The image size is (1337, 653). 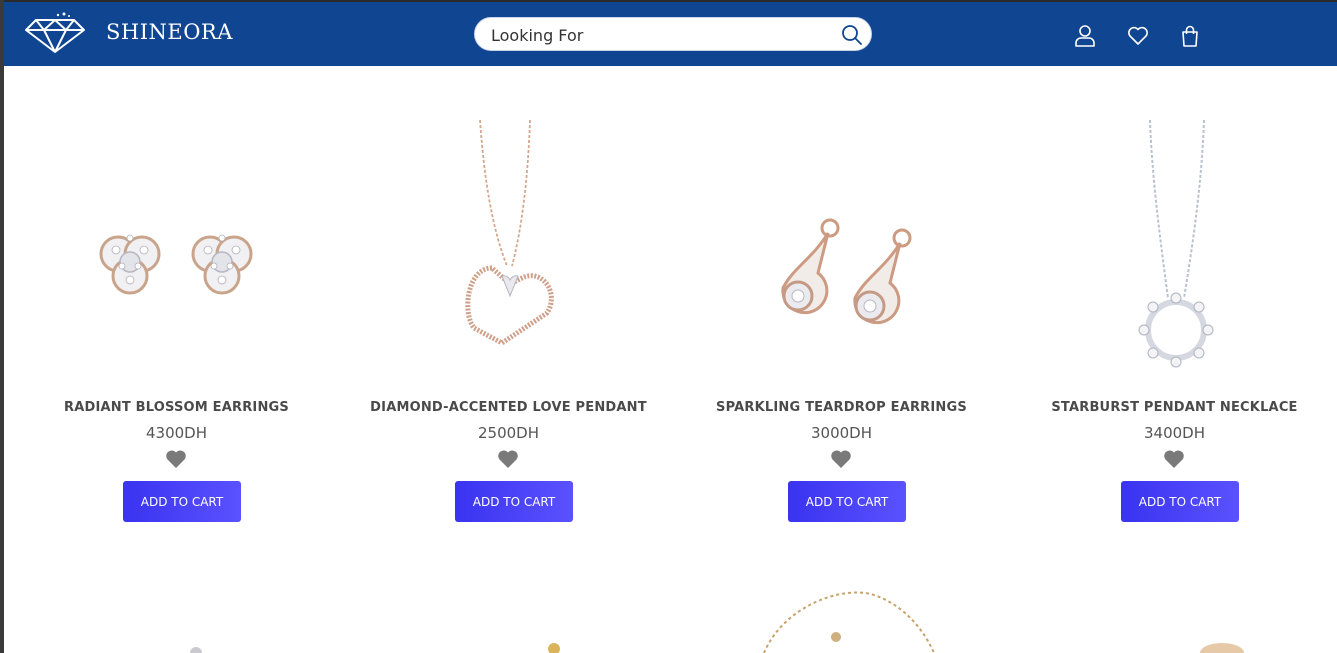 What do you see at coordinates (169, 32) in the screenshot?
I see `brand-name: SHINEORA` at bounding box center [169, 32].